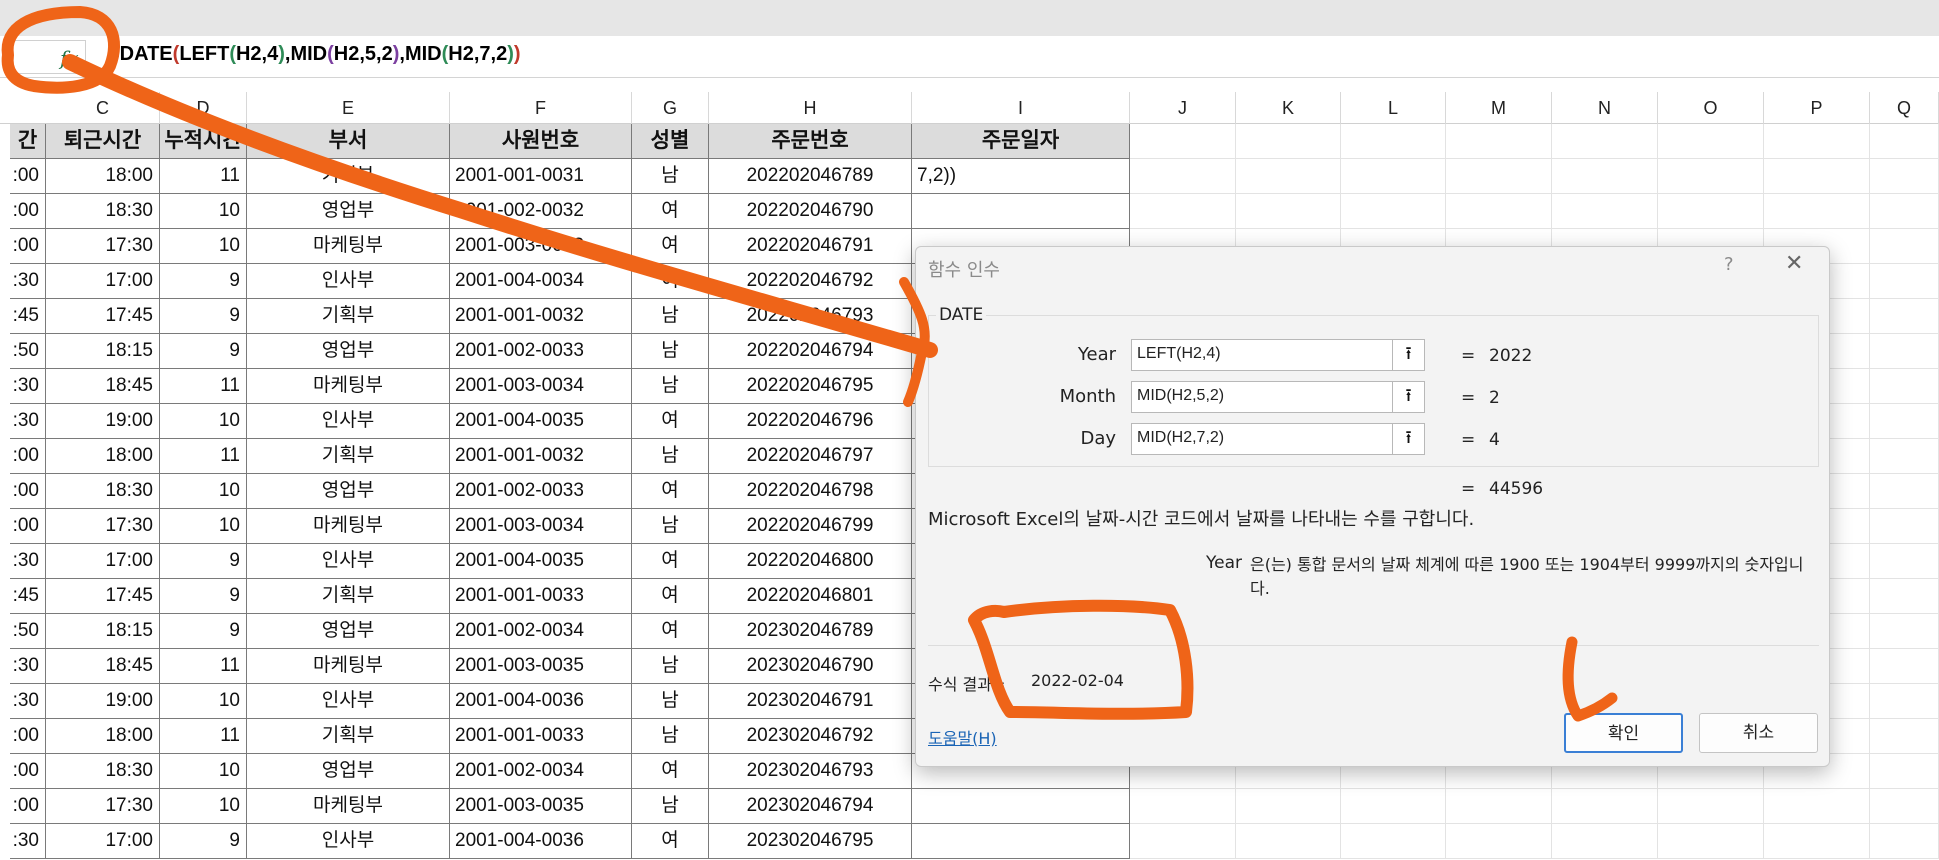 The height and width of the screenshot is (860, 1939). Describe the element at coordinates (1021, 211) in the screenshot. I see `table-cell` at that location.